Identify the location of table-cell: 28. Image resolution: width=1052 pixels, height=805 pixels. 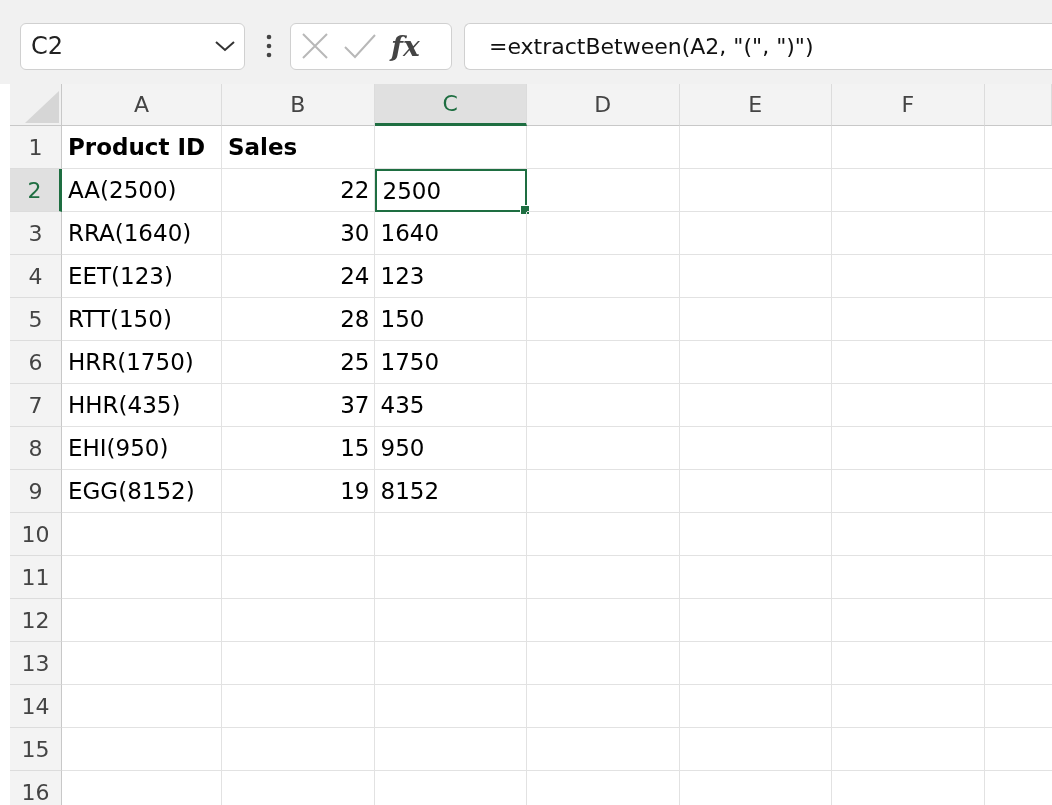
(298, 319).